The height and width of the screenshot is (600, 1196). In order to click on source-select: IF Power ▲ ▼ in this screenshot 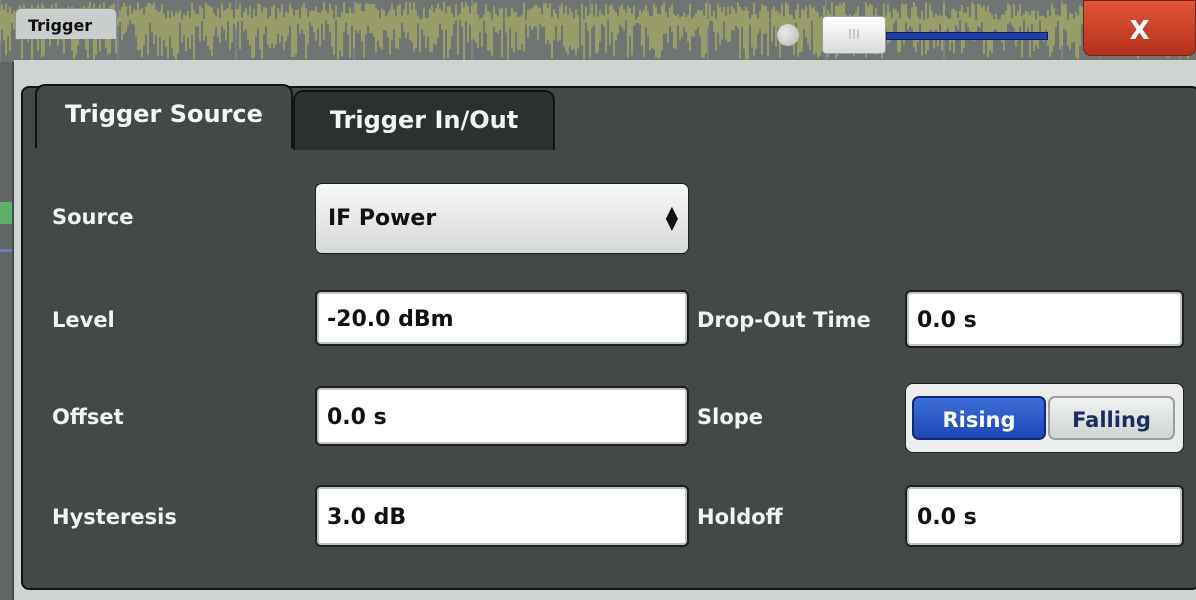, I will do `click(502, 218)`.